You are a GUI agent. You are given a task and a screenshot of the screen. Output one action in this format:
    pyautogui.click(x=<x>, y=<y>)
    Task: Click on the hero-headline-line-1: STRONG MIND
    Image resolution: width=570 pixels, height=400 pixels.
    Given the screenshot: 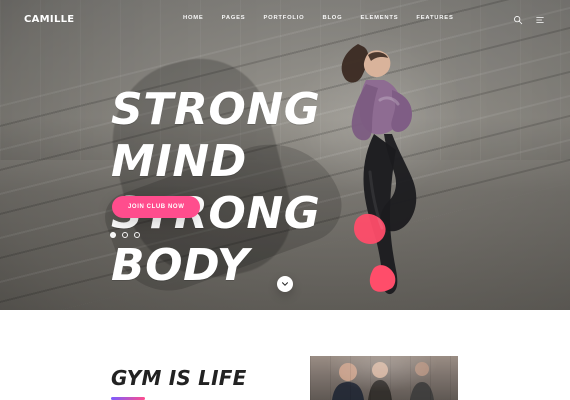 What is the action you would take?
    pyautogui.click(x=216, y=135)
    